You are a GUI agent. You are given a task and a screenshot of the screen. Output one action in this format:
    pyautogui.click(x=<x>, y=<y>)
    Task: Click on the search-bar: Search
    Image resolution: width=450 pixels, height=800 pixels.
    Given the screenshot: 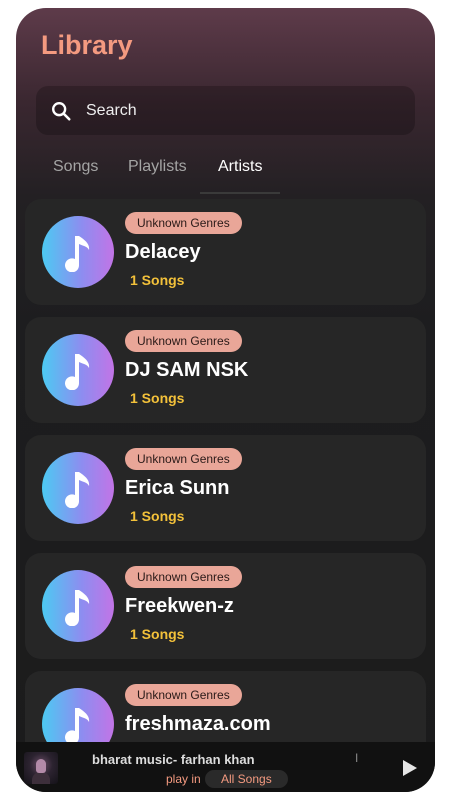 What is the action you would take?
    pyautogui.click(x=225, y=110)
    